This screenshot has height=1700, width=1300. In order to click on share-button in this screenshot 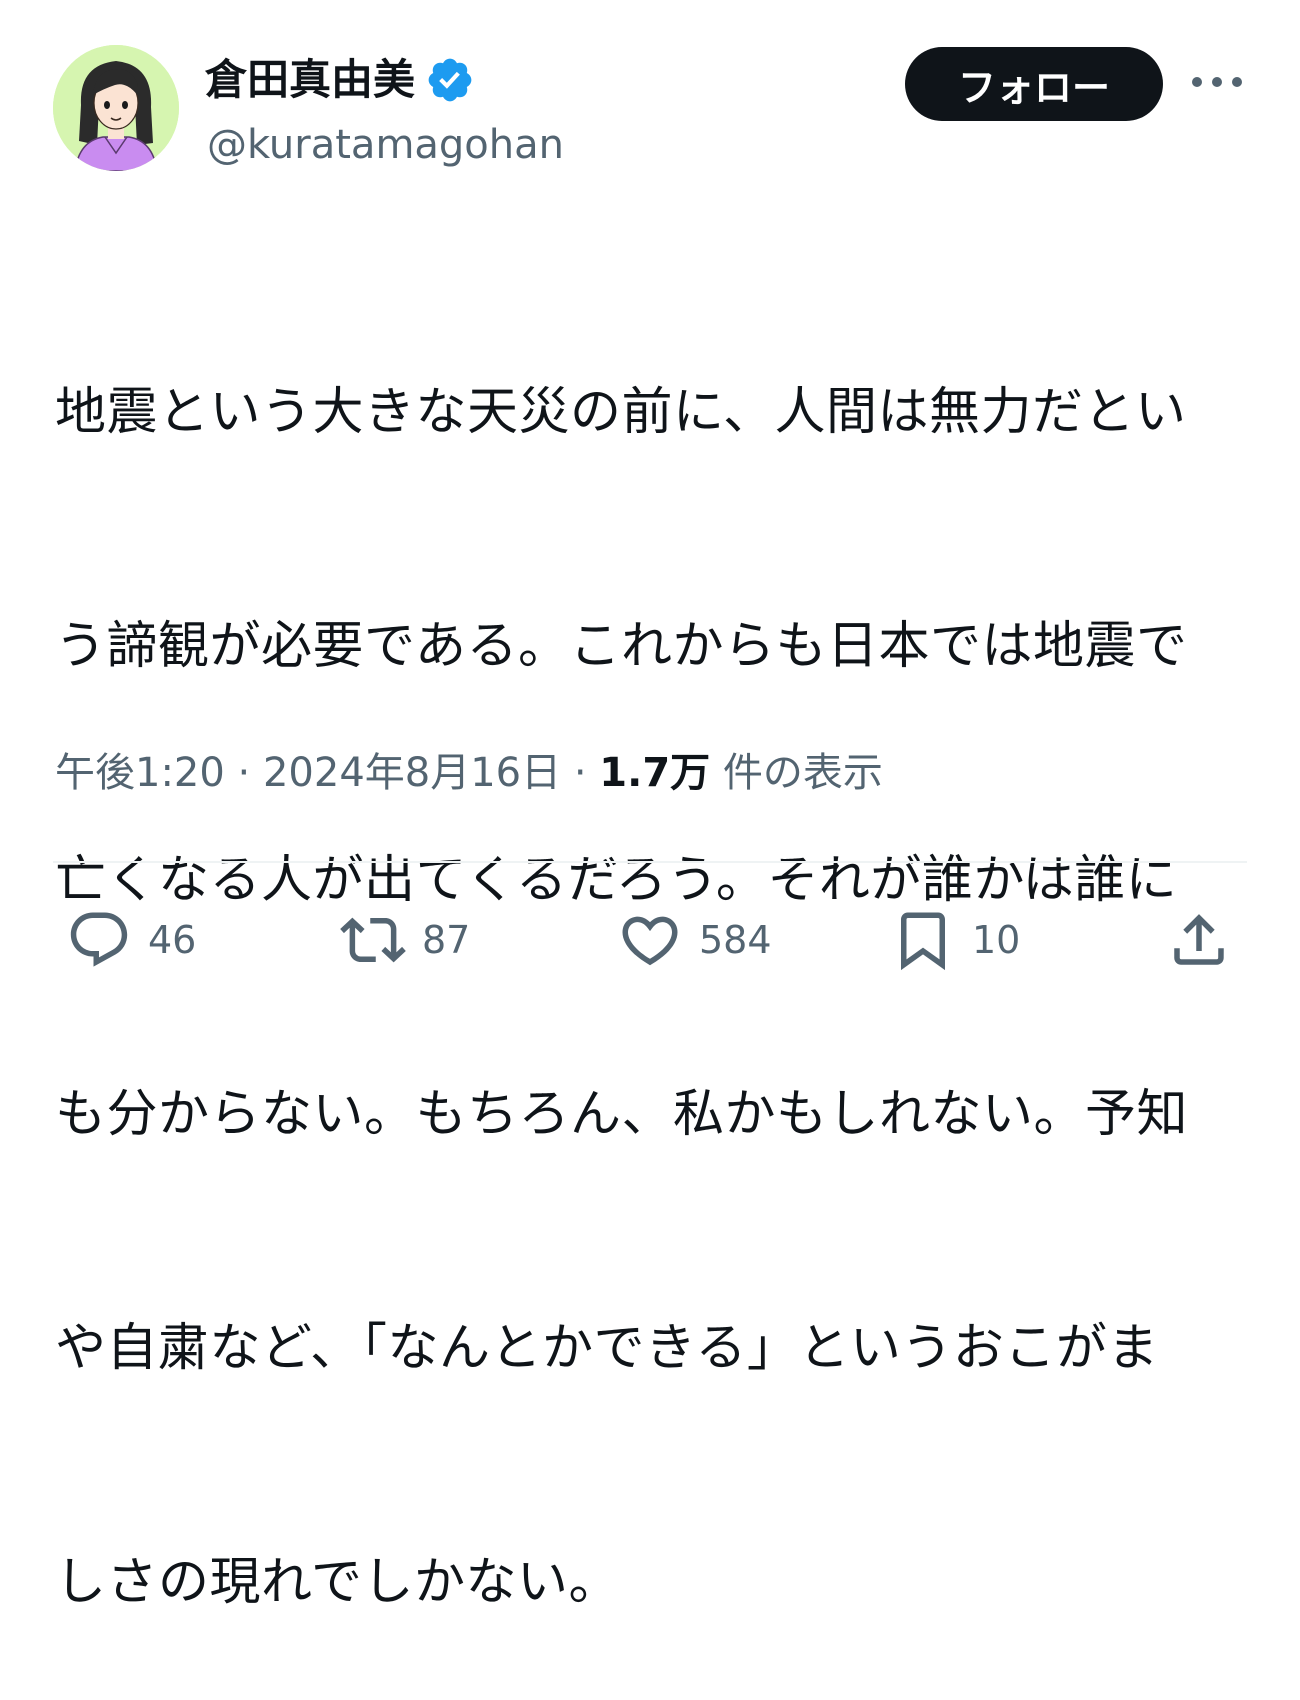, I will do `click(1199, 940)`.